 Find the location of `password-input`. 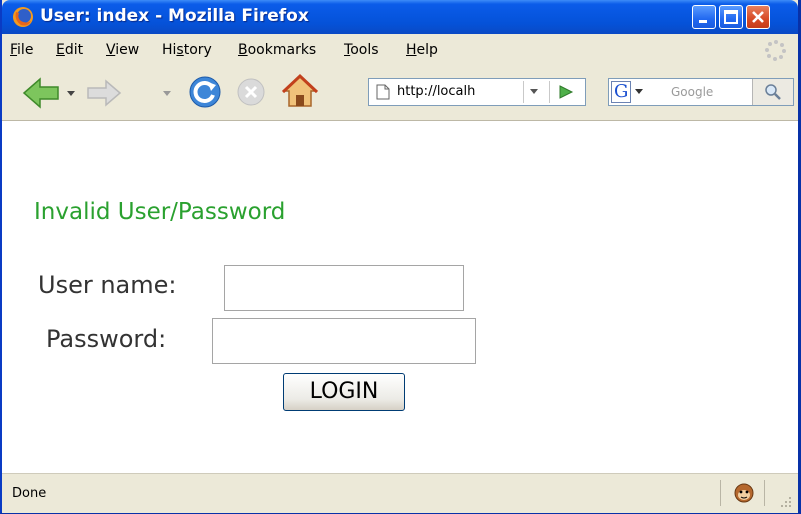

password-input is located at coordinates (344, 341).